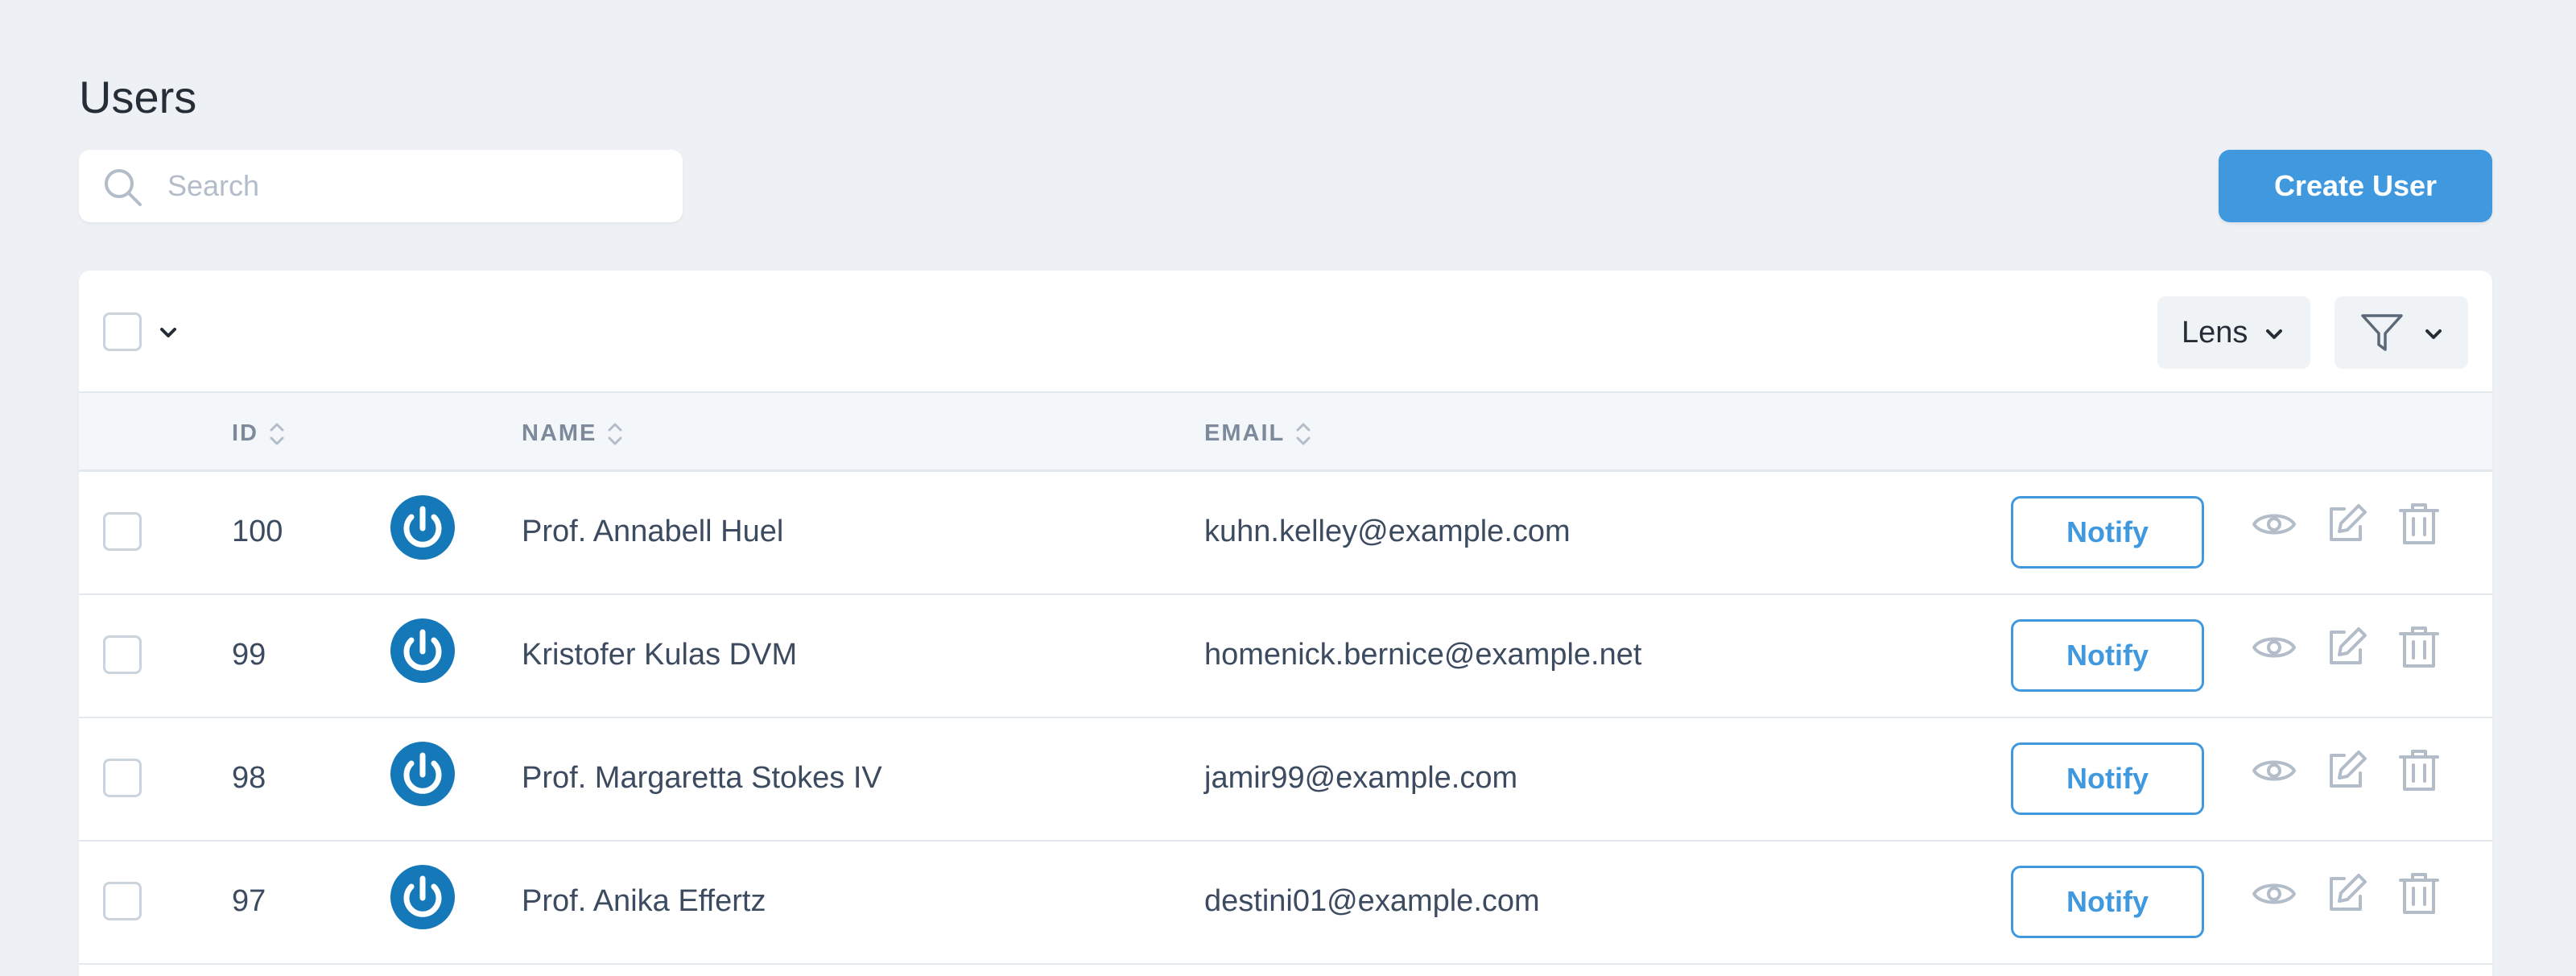 This screenshot has width=2576, height=976. Describe the element at coordinates (257, 531) in the screenshot. I see `row-id: 100` at that location.